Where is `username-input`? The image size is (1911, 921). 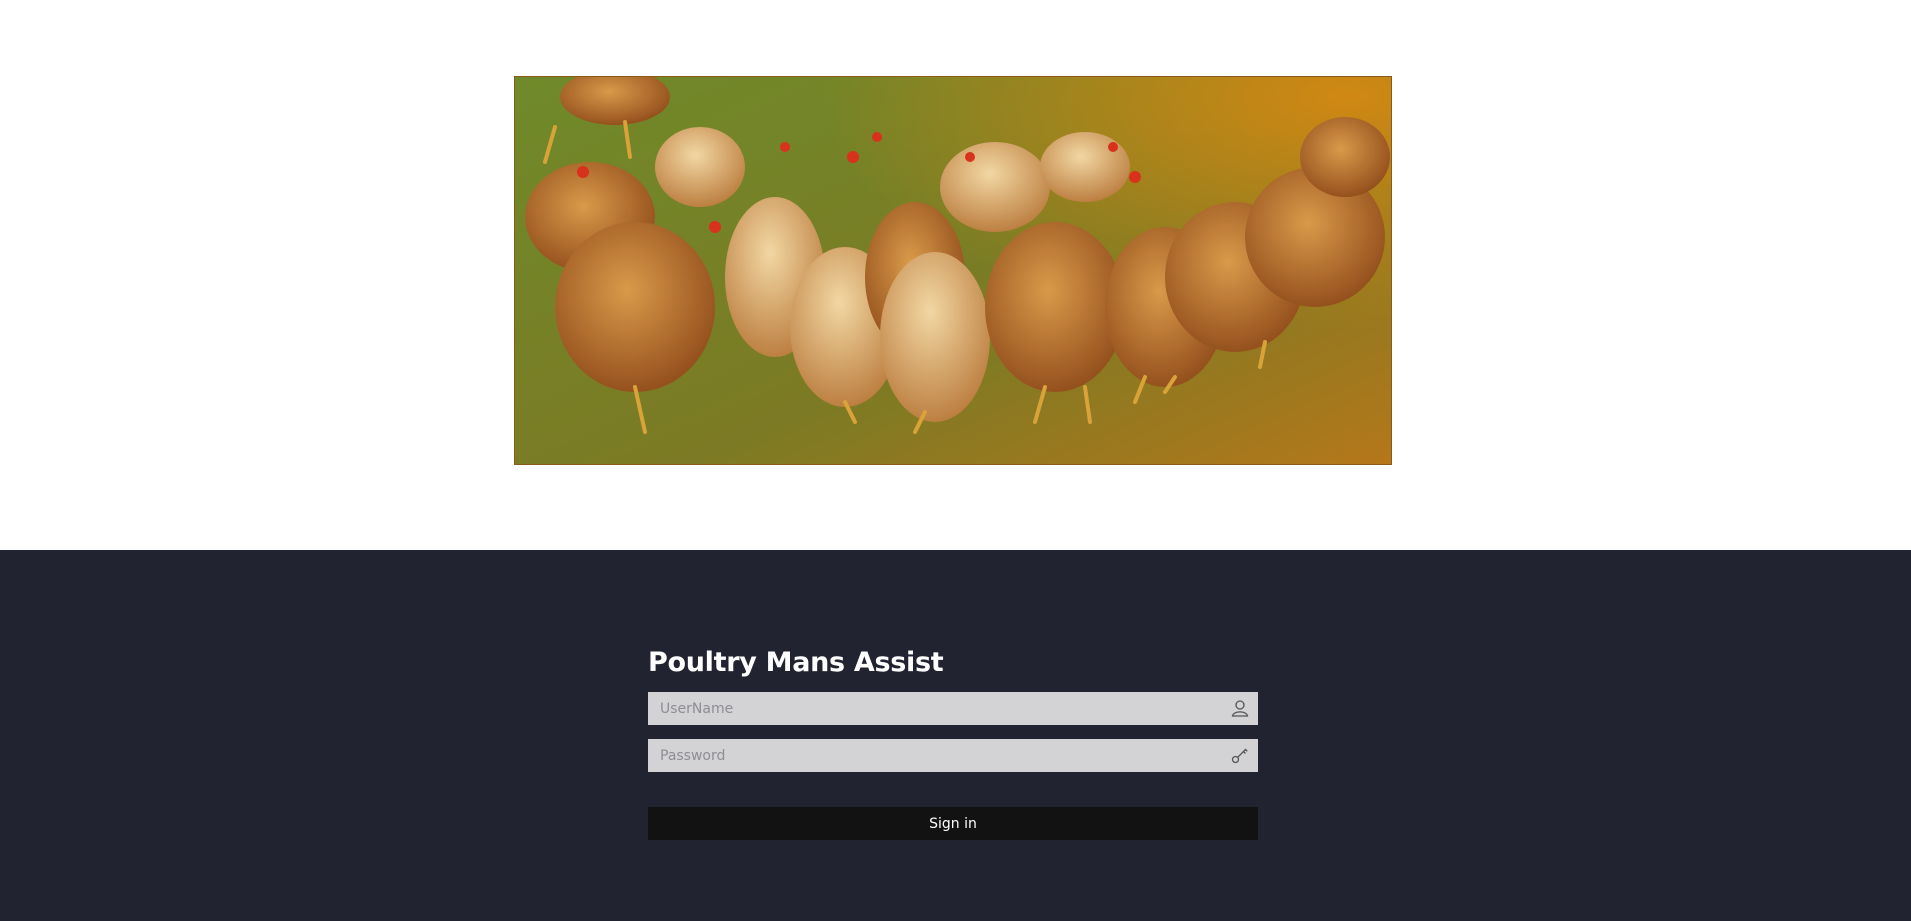 username-input is located at coordinates (953, 708).